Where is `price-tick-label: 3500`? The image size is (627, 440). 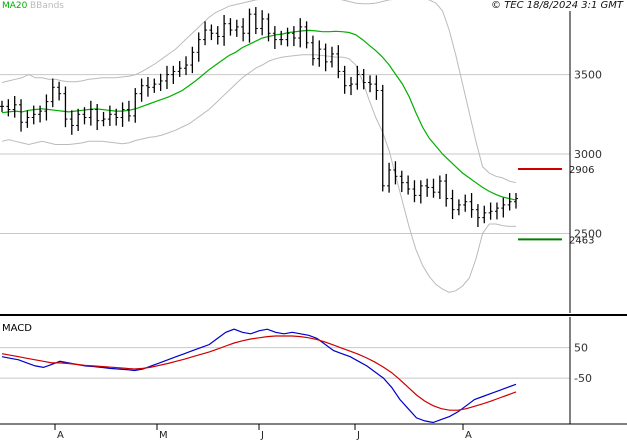
price-tick-label: 3500 is located at coordinates (588, 75).